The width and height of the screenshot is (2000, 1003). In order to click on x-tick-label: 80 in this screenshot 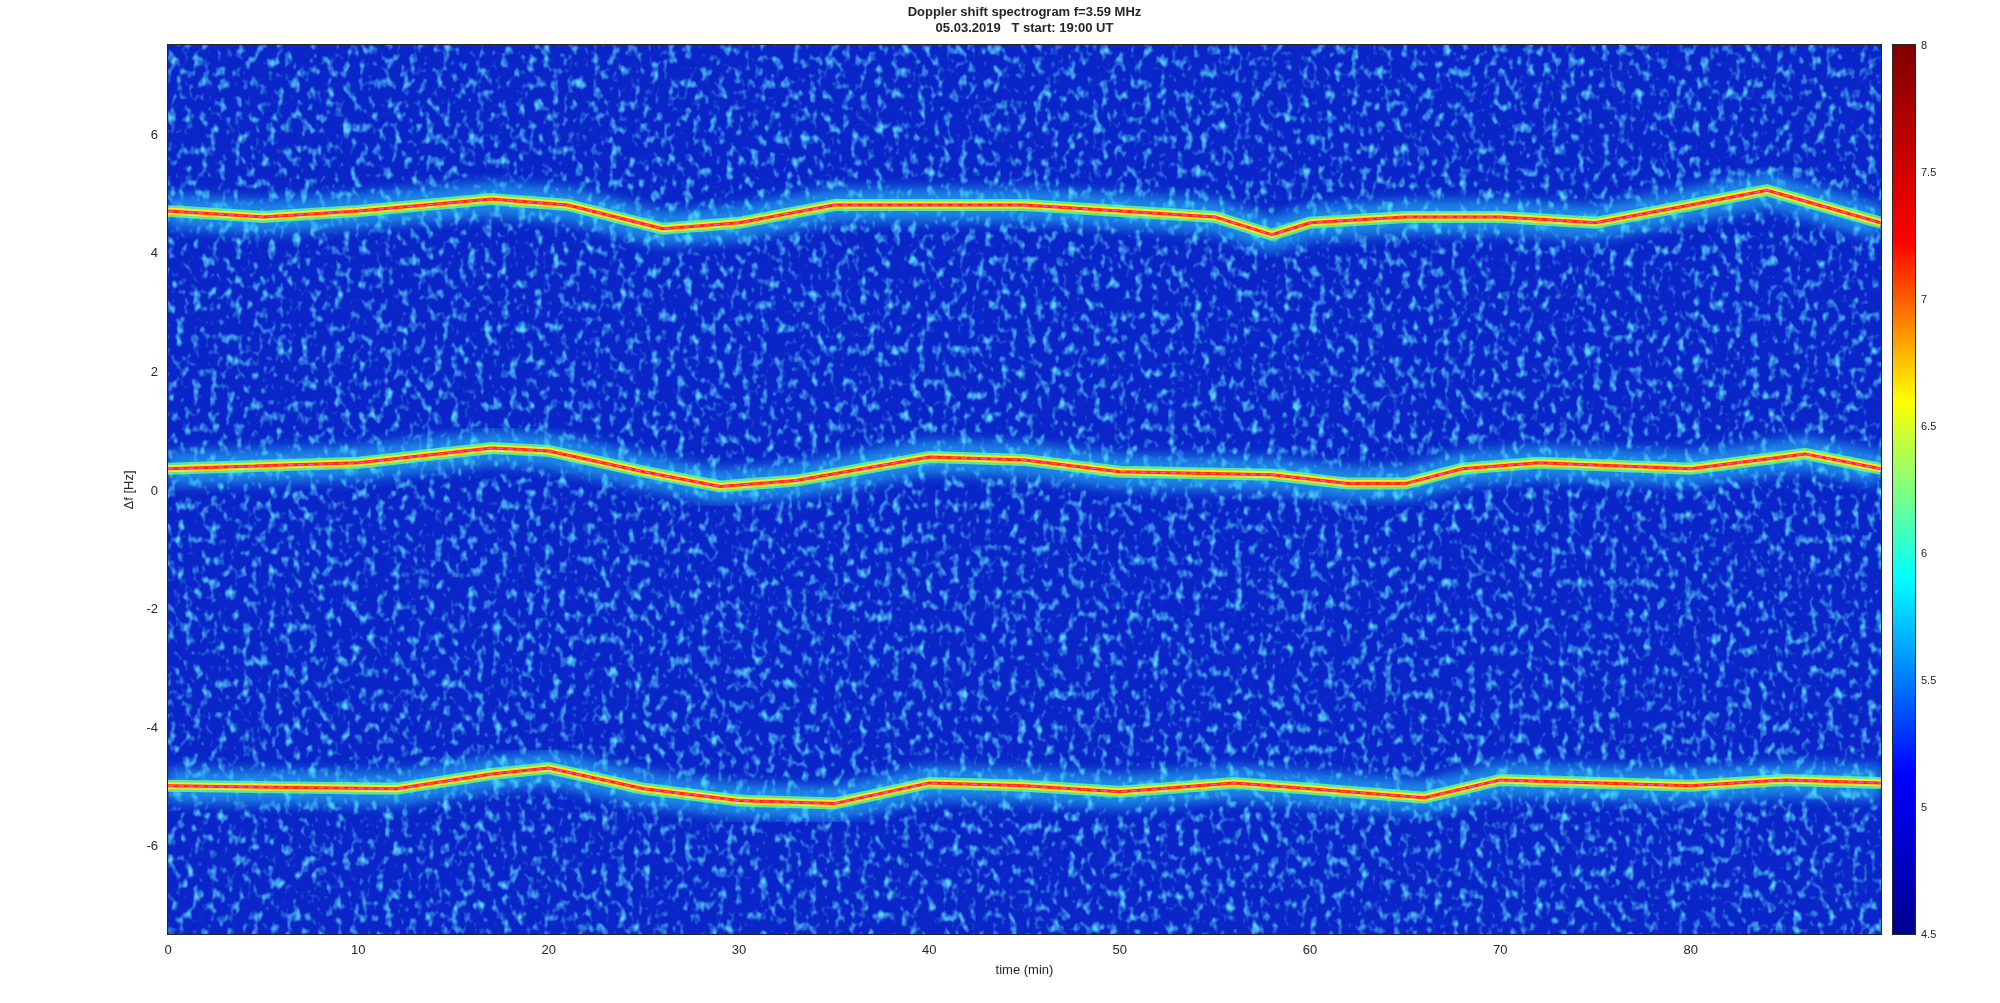, I will do `click(1690, 949)`.